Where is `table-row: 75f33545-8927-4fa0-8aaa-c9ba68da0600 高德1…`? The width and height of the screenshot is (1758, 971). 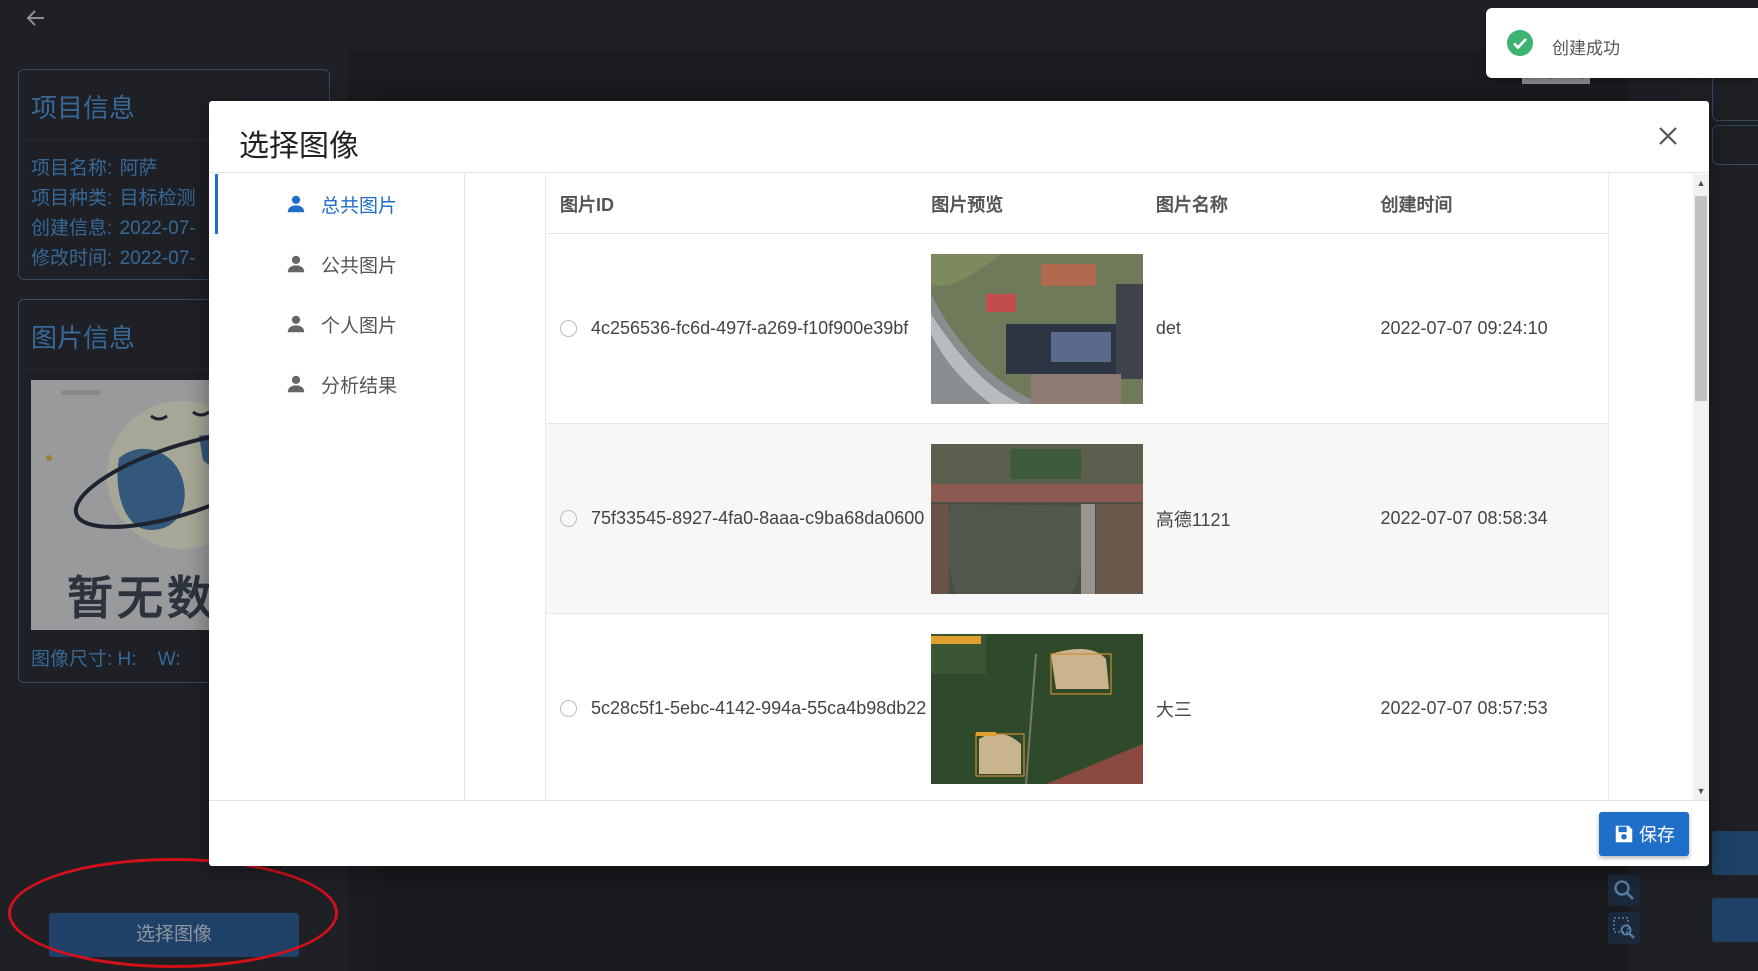
table-row: 75f33545-8927-4fa0-8aaa-c9ba68da0600 高德1… is located at coordinates (1077, 519).